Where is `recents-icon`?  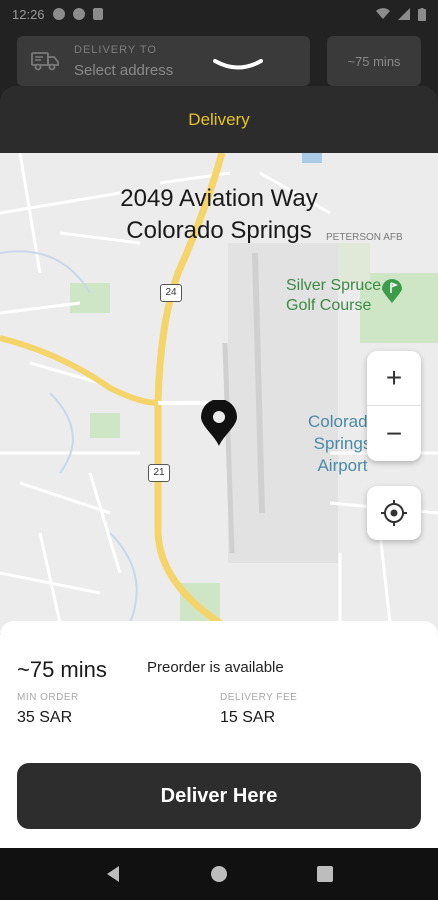
recents-icon is located at coordinates (325, 874).